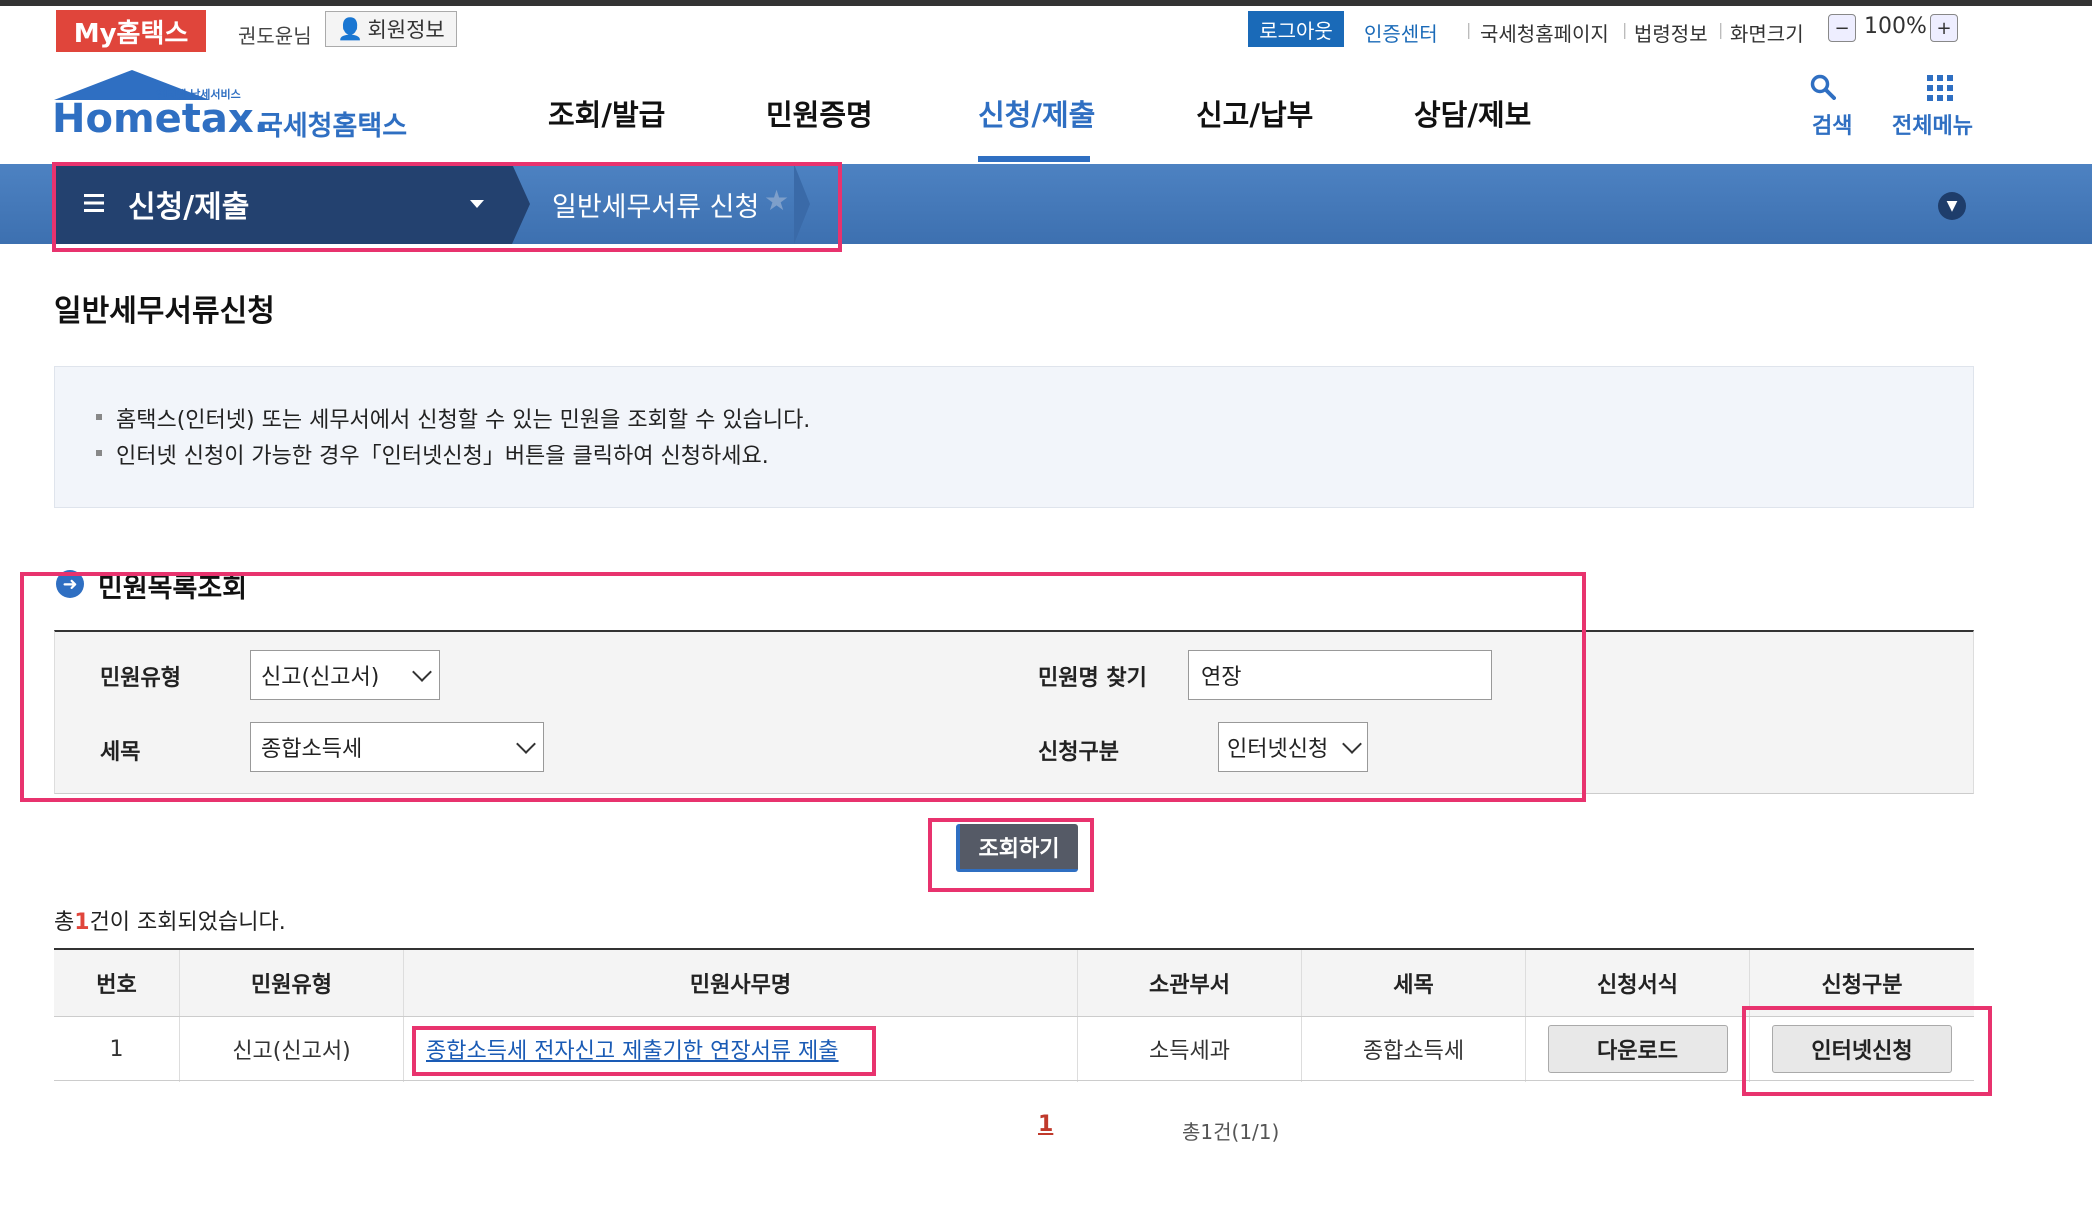  I want to click on table-bottom-border, so click(1014, 1080).